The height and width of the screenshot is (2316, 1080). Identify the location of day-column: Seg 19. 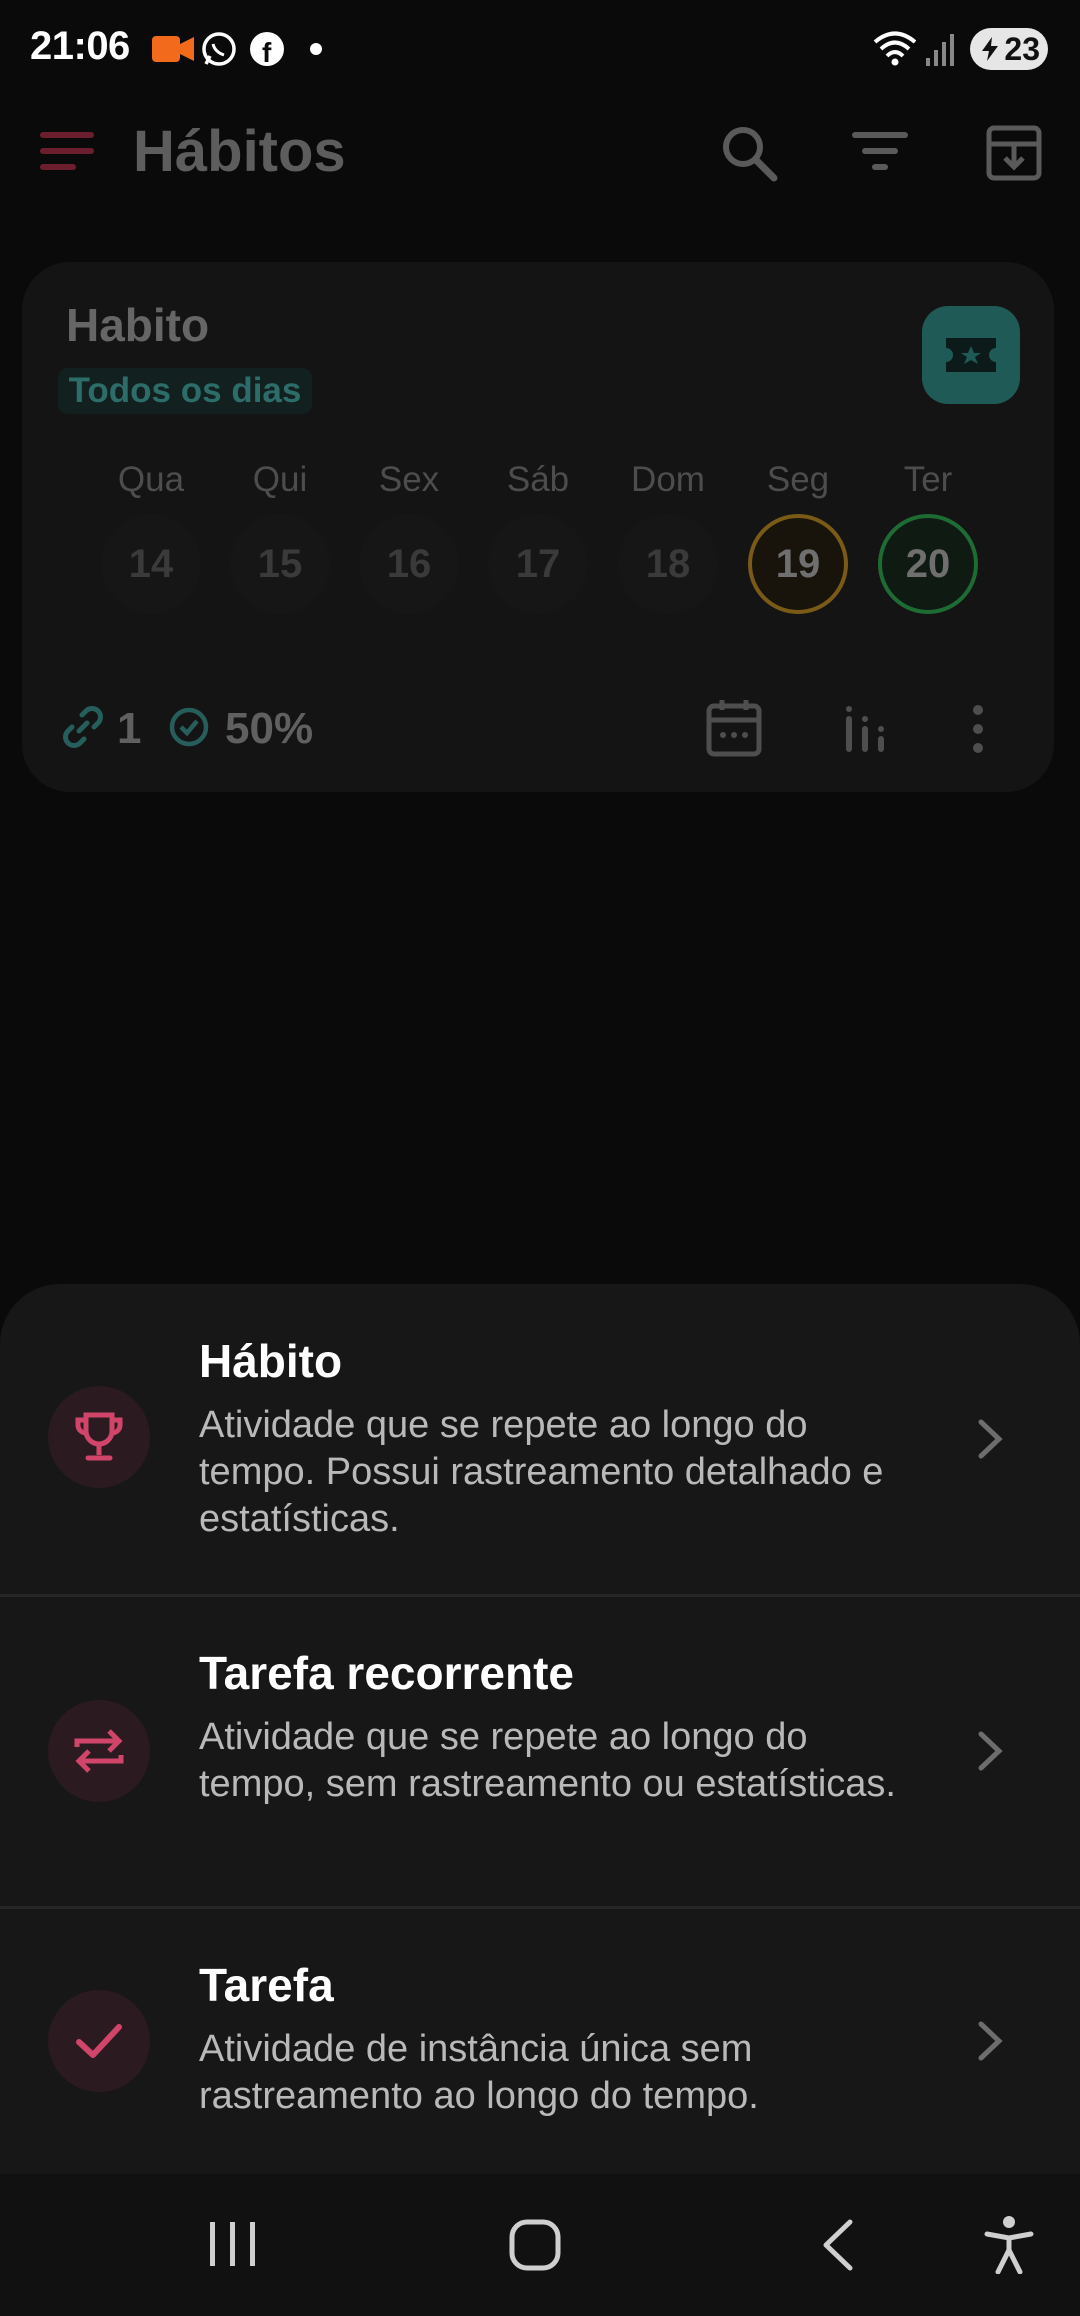
(798, 537).